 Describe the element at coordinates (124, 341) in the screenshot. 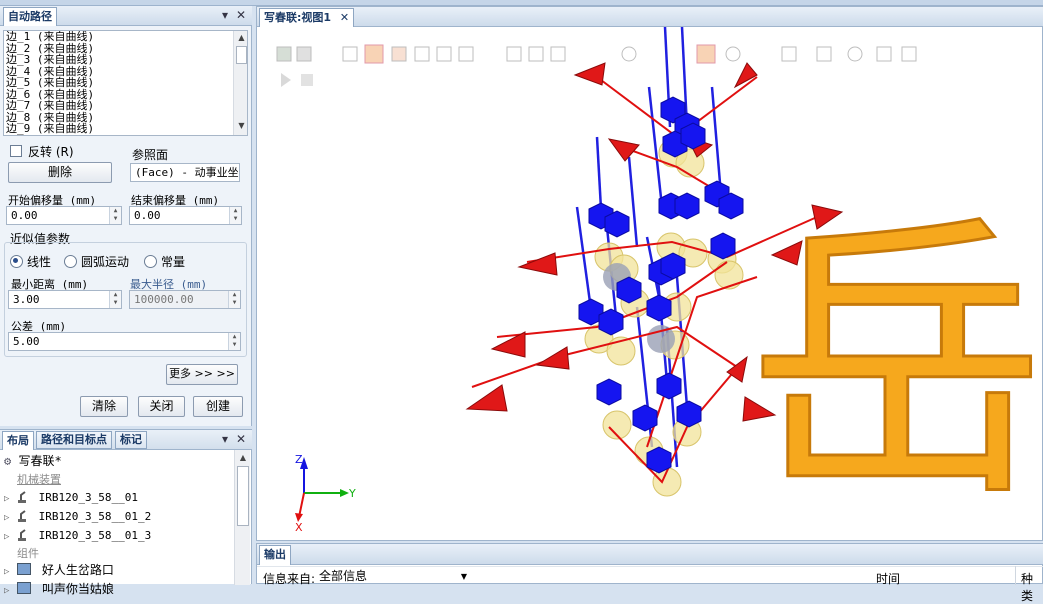

I see `tolerance-field: 5.00 ▲ ▼` at that location.